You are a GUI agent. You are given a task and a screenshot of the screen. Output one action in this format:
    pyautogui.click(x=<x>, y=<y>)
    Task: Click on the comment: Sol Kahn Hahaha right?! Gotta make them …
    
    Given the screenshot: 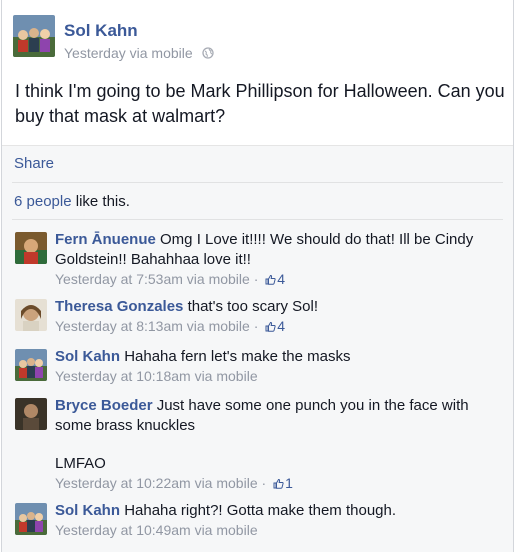 What is the action you would take?
    pyautogui.click(x=255, y=523)
    